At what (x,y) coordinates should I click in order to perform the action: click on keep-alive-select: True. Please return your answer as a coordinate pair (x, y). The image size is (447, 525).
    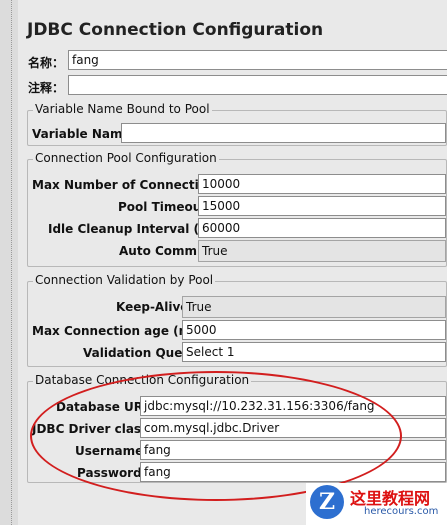
    Looking at the image, I should click on (314, 307).